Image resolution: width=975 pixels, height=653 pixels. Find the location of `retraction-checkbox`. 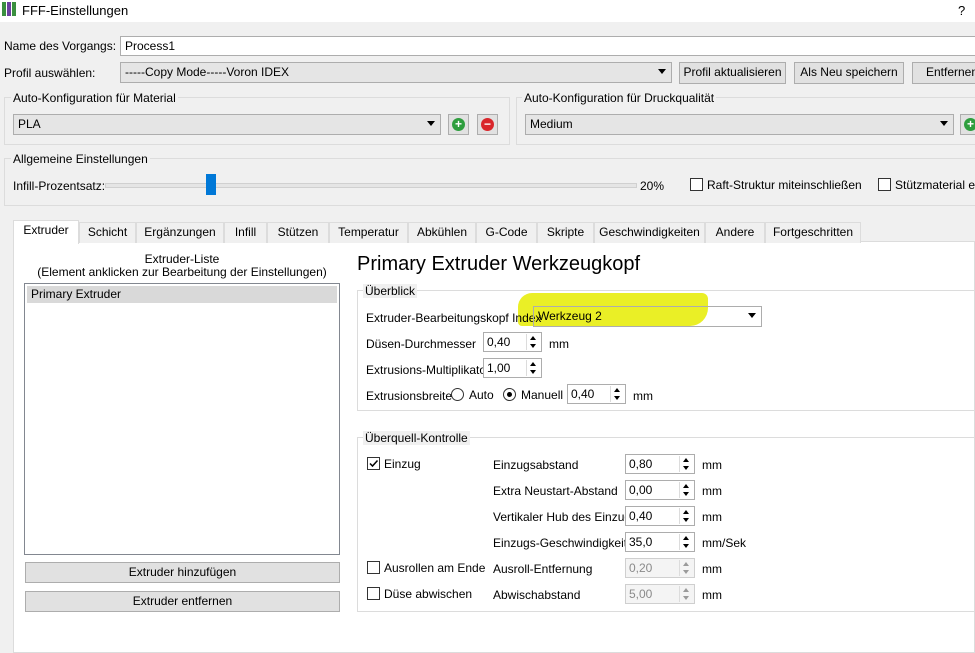

retraction-checkbox is located at coordinates (373, 463).